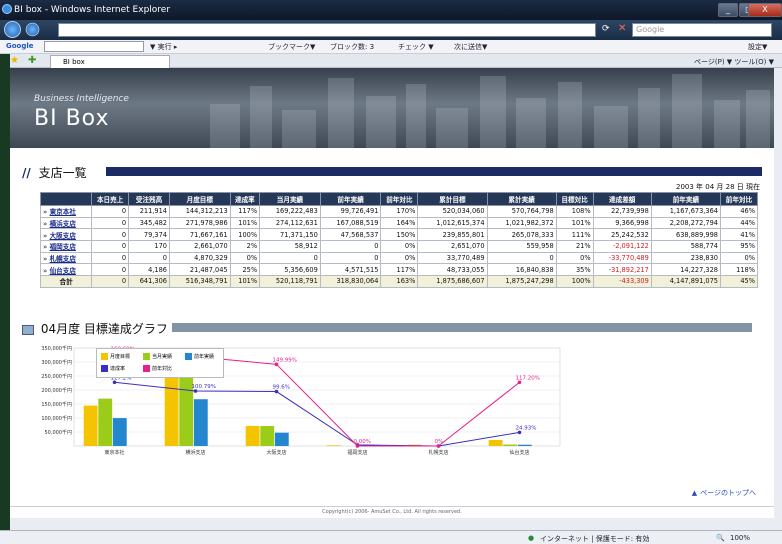 The width and height of the screenshot is (782, 544). Describe the element at coordinates (685, 246) in the screenshot. I see `table-cell: 588,774` at that location.